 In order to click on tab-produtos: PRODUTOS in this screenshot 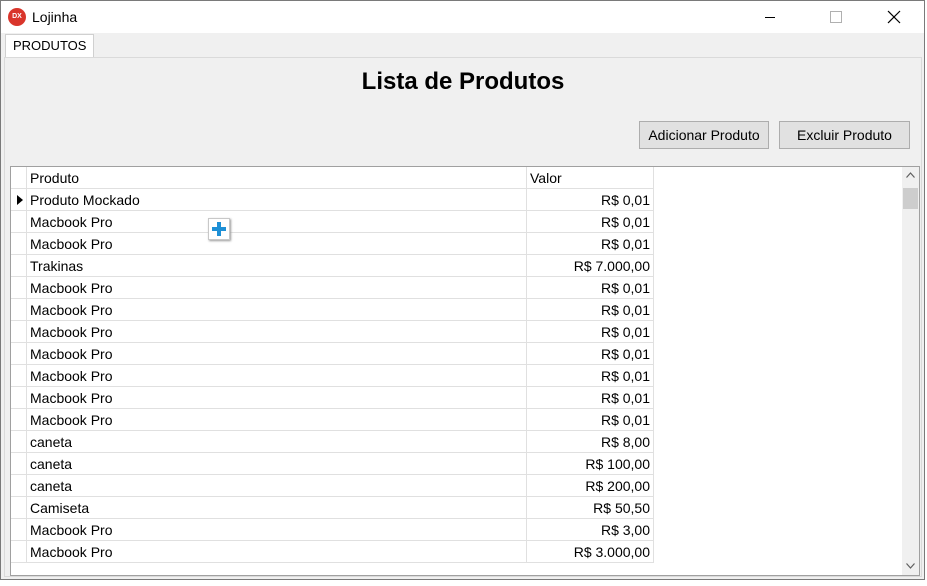, I will do `click(50, 45)`.